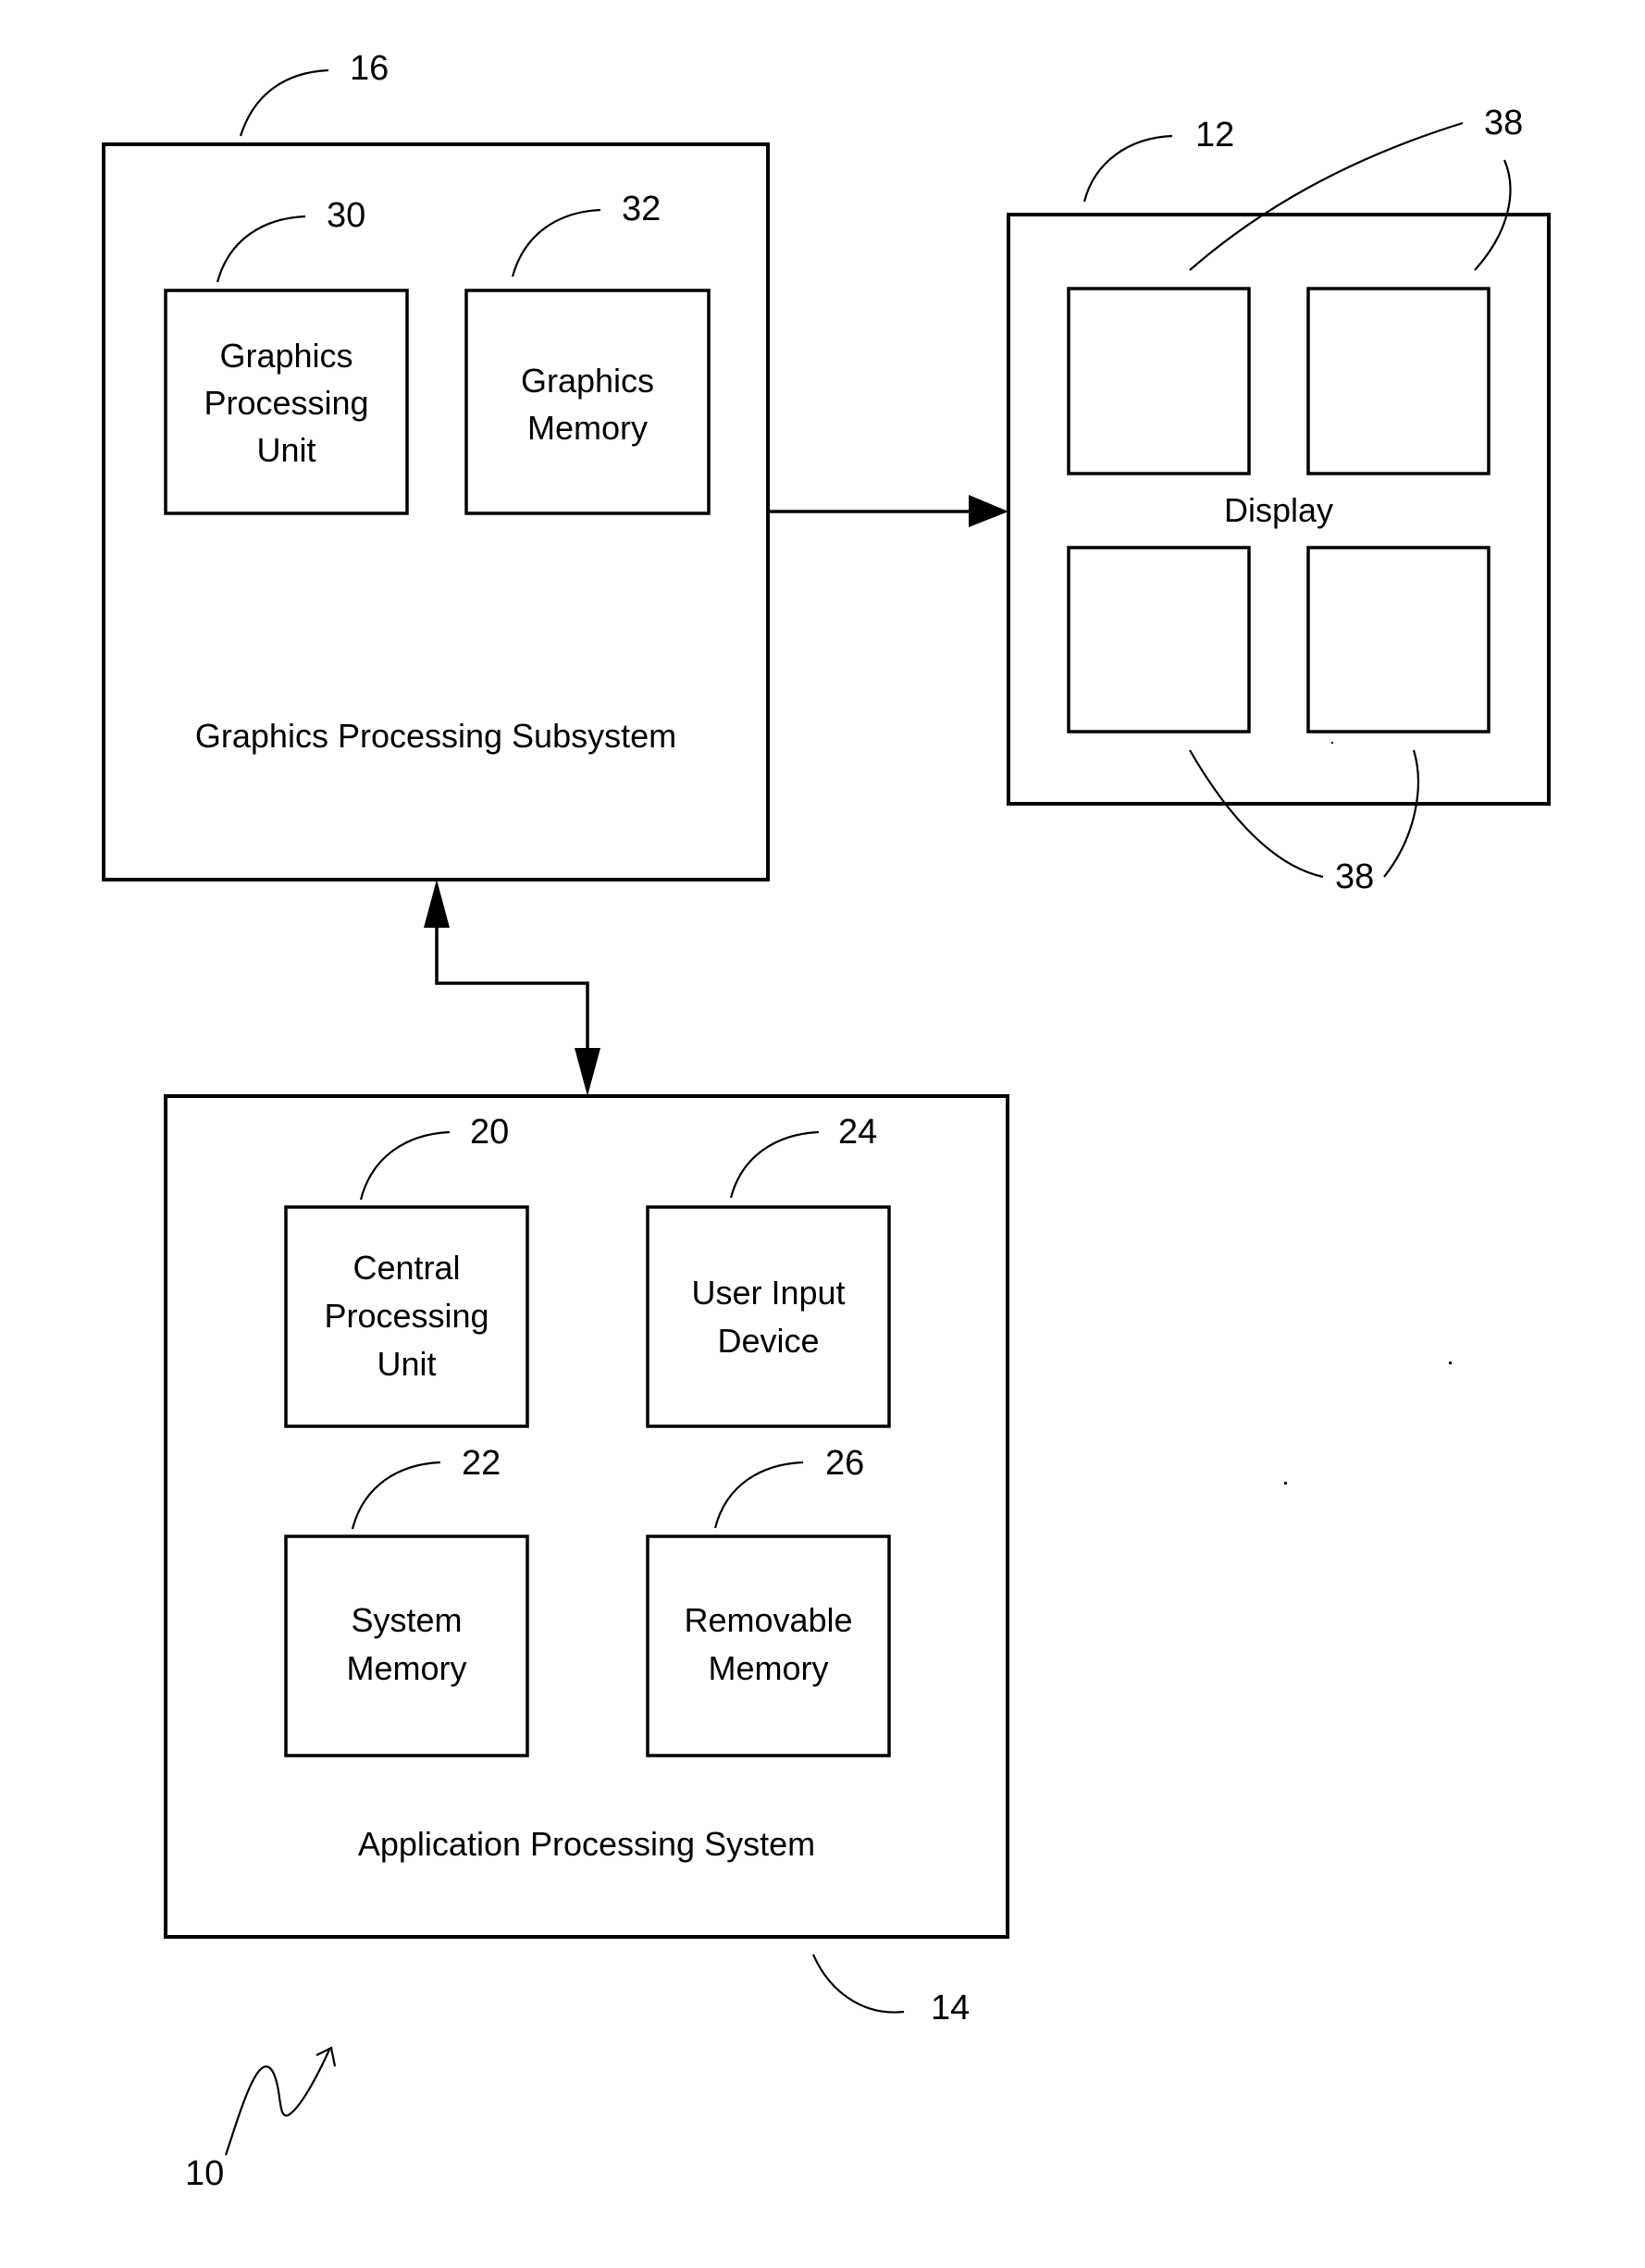 The height and width of the screenshot is (2268, 1645). I want to click on display-region-bottom-right, so click(1398, 639).